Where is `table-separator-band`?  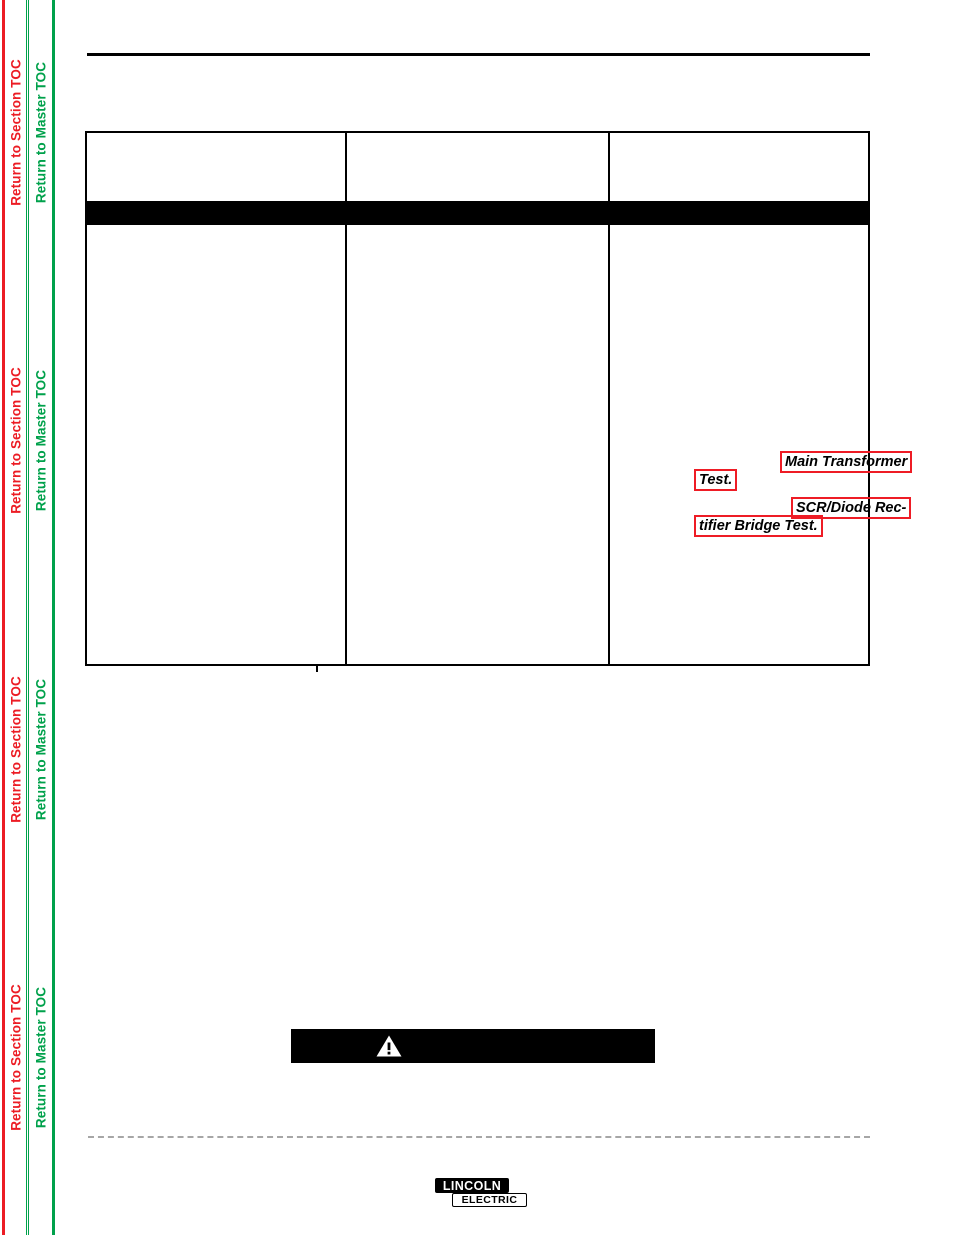
table-separator-band is located at coordinates (477, 213).